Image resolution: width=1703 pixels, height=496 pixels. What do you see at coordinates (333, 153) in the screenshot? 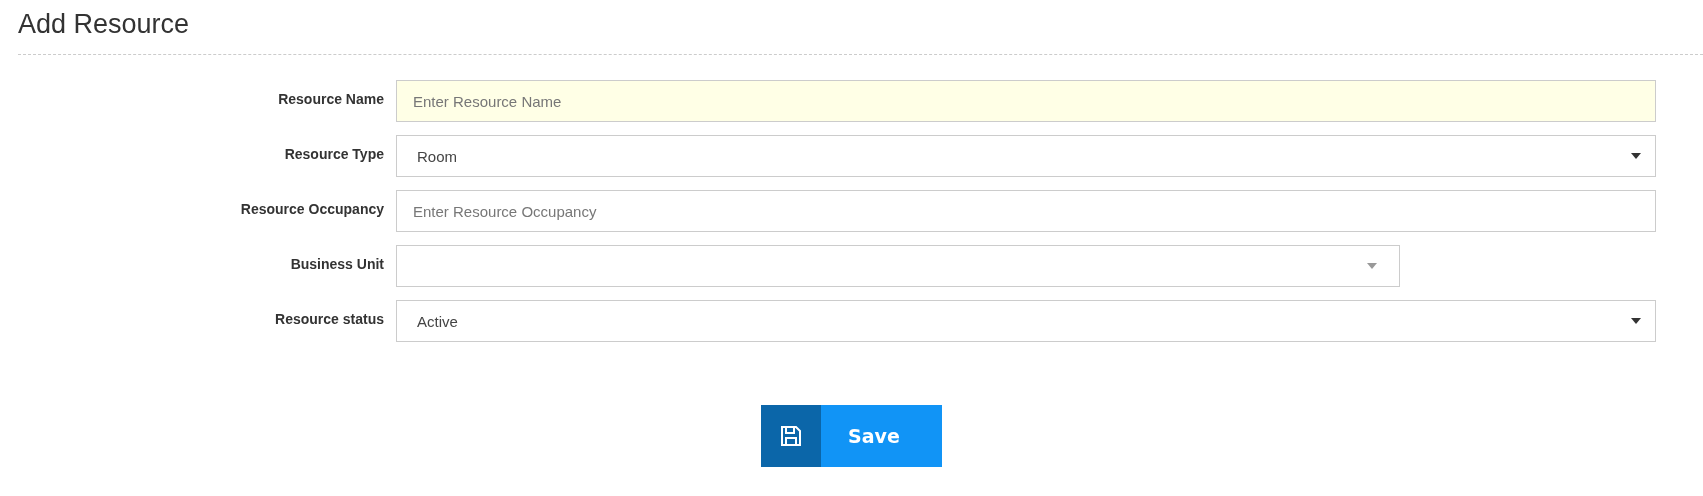
I see `field-label: Resource Type` at bounding box center [333, 153].